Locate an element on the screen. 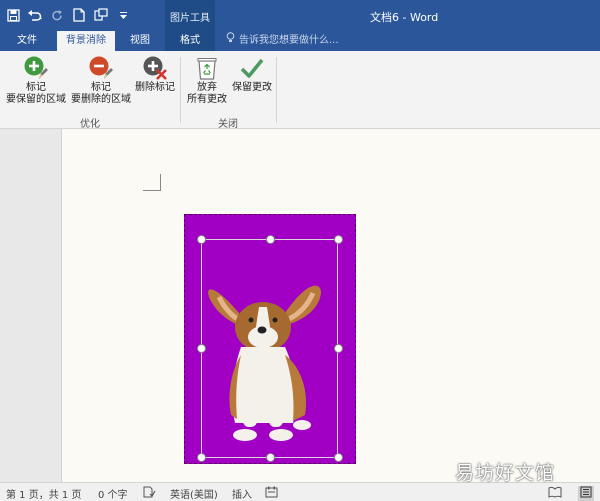 The width and height of the screenshot is (600, 501). resize-handle-bottom-right is located at coordinates (338, 457).